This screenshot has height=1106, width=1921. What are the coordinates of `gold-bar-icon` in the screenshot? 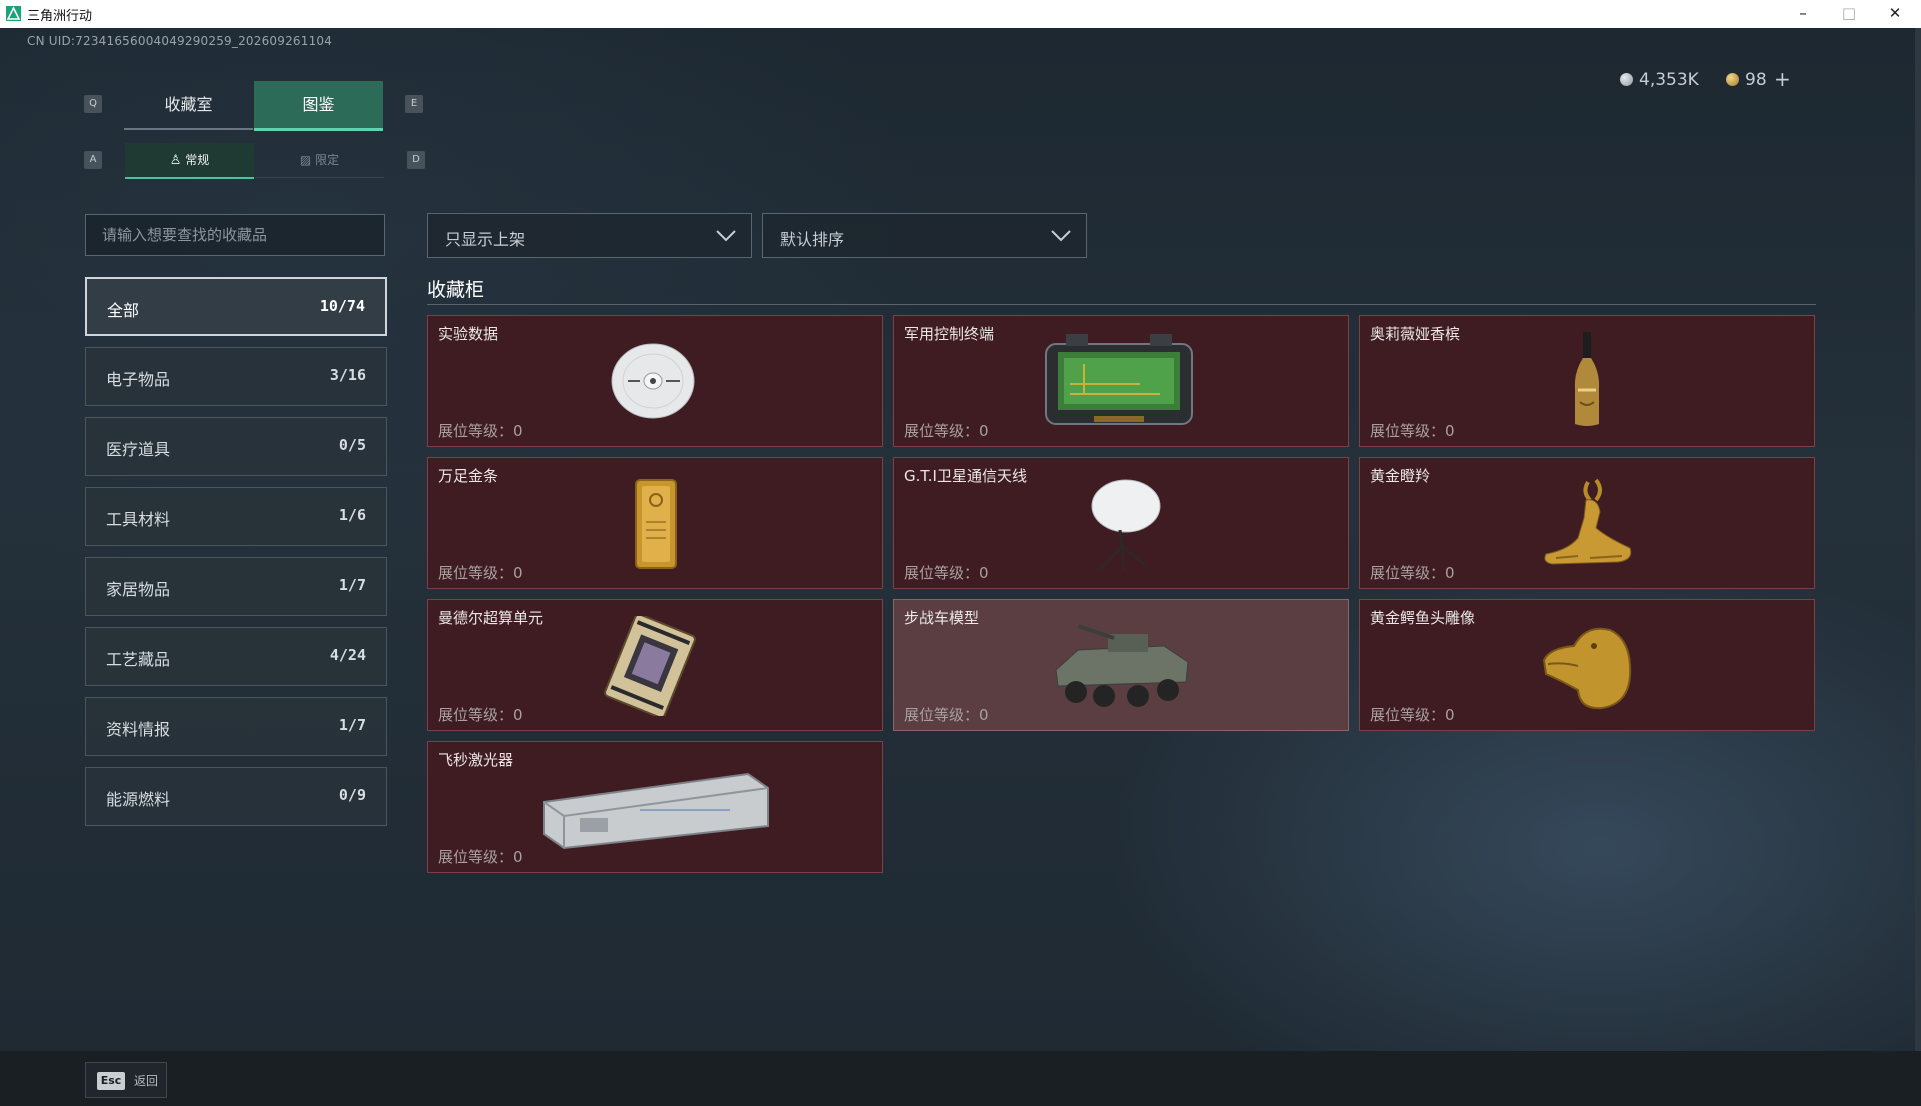 It's located at (656, 524).